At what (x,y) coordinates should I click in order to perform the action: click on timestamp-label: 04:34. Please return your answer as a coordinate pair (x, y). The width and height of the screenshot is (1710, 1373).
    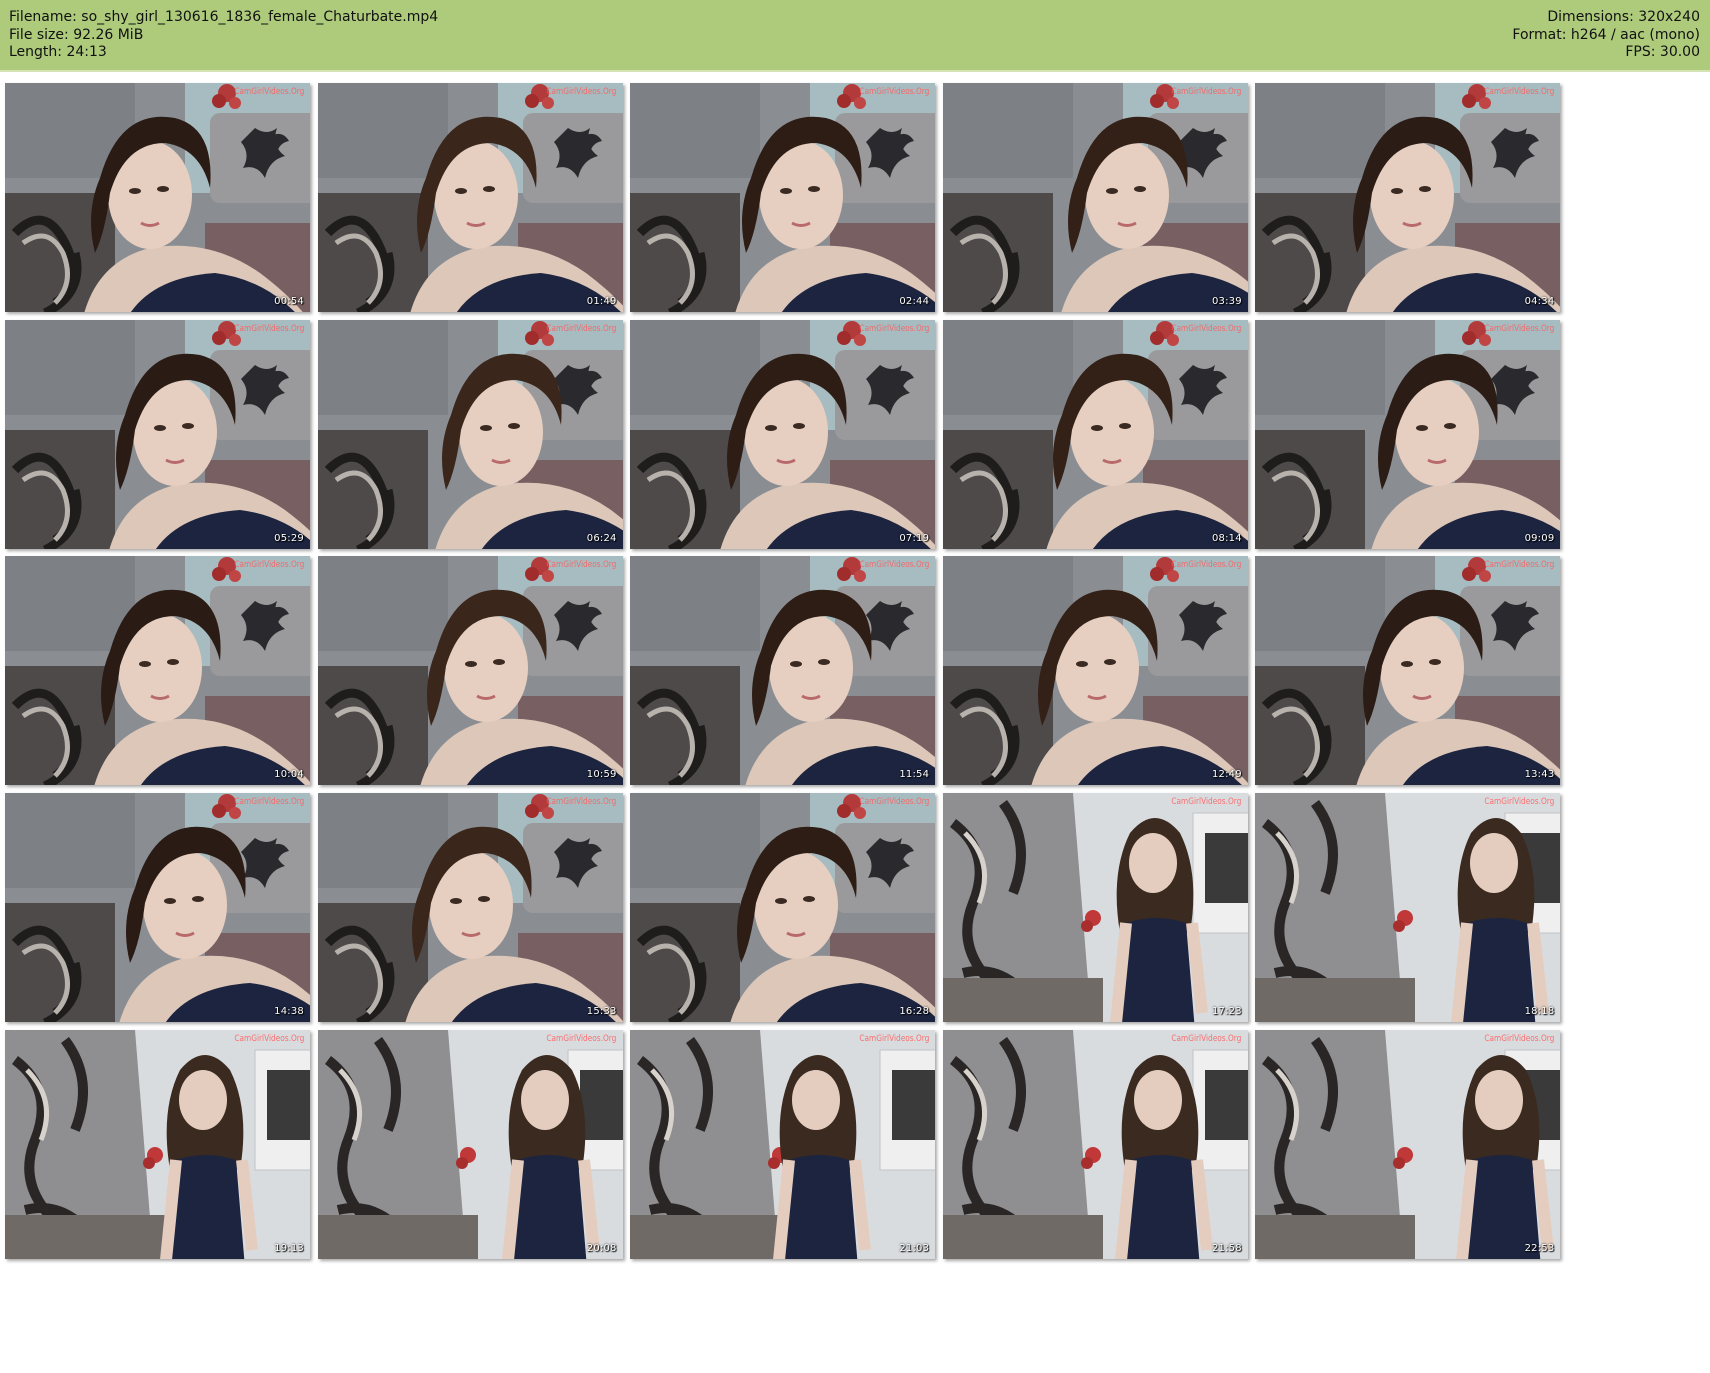
    Looking at the image, I should click on (1539, 301).